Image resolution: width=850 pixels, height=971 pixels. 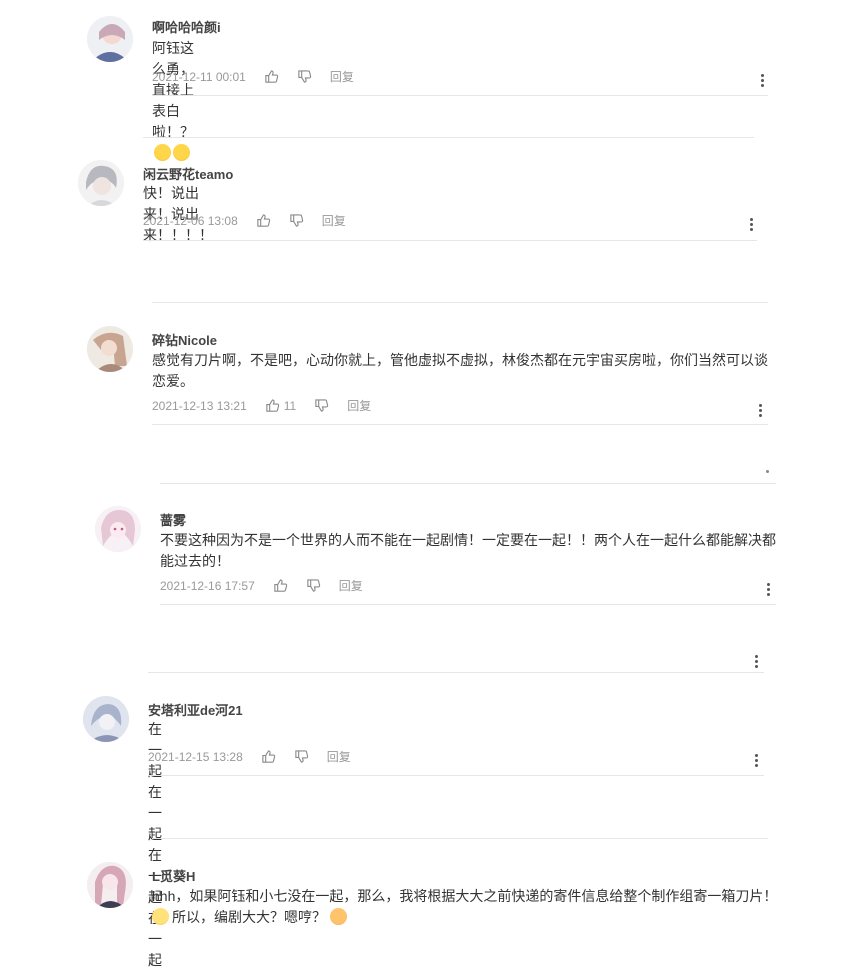 I want to click on comment-time: 2021-12-13 13:21, so click(x=199, y=405).